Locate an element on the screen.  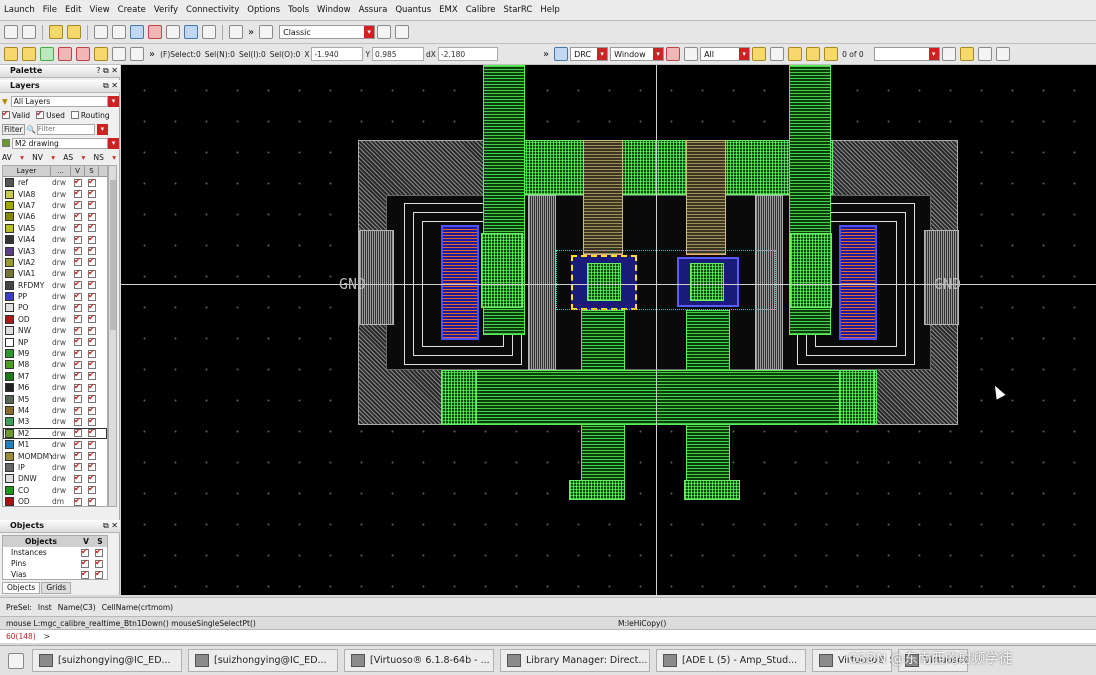
layer-row: M6 drw is located at coordinates (55, 387).